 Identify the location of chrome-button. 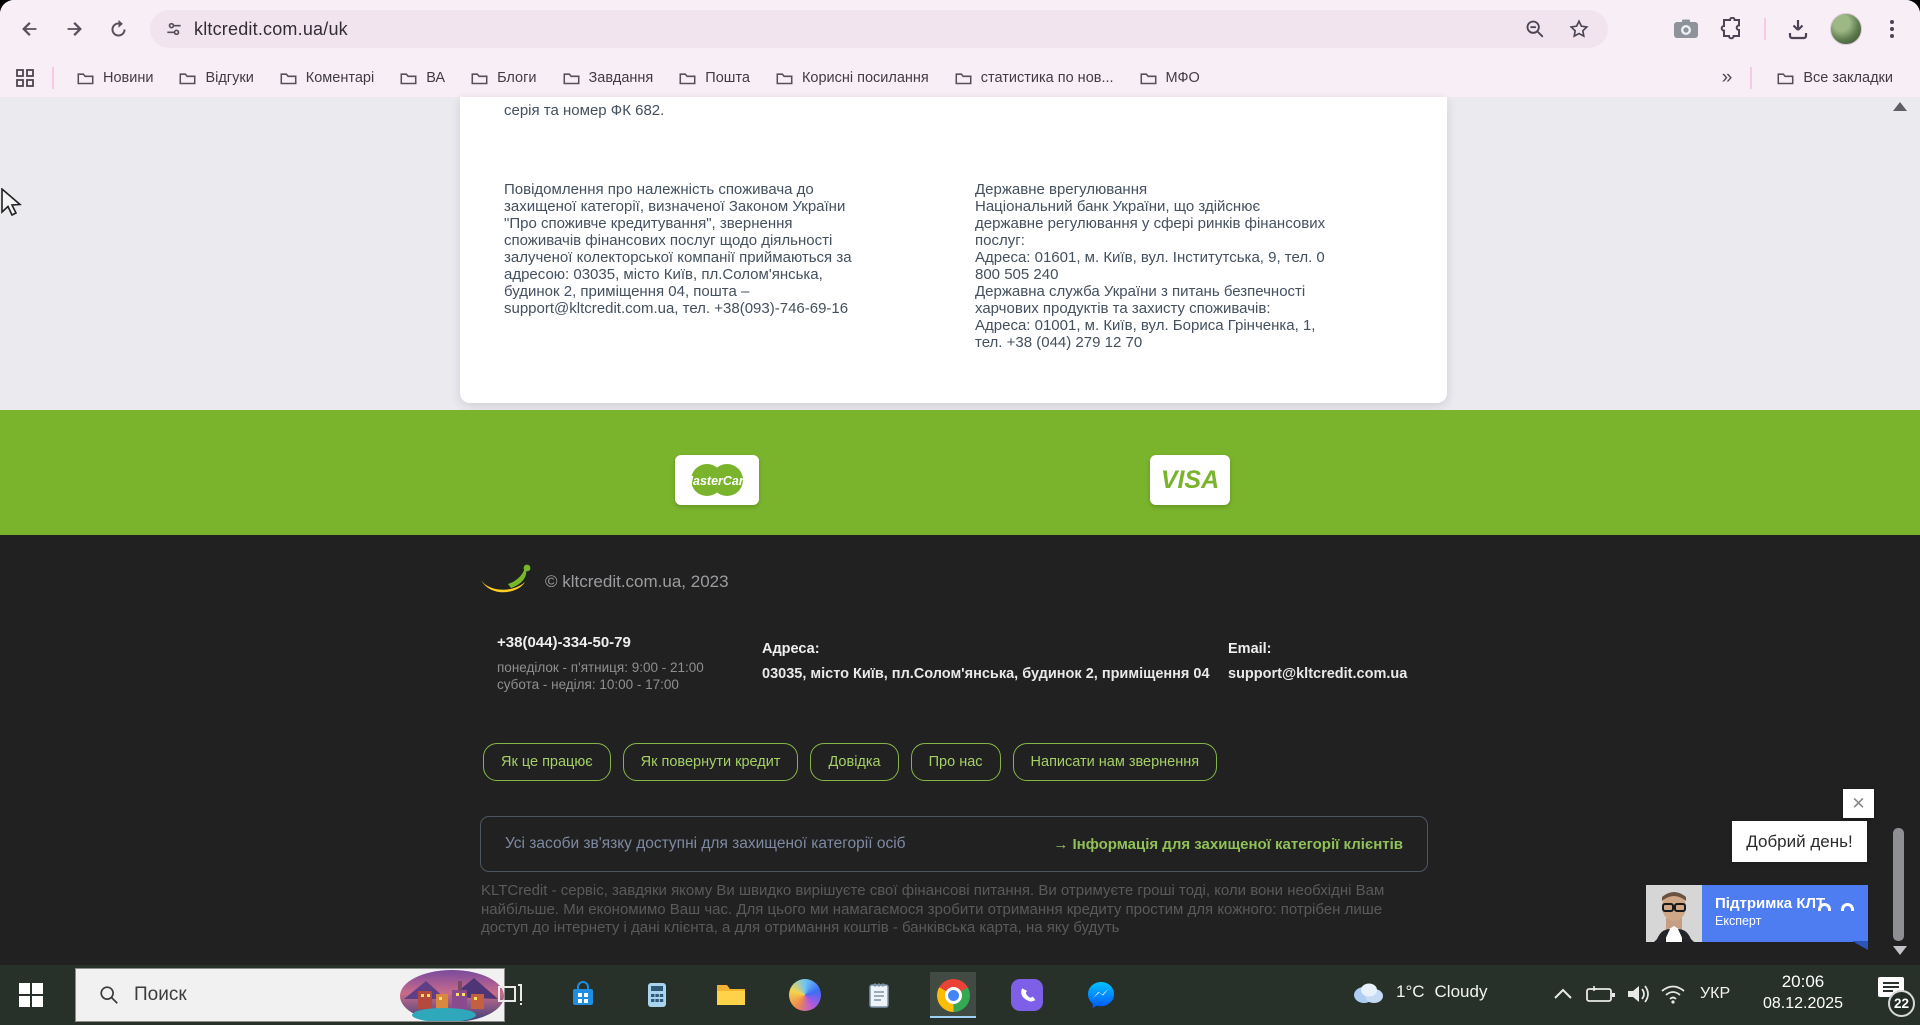
(953, 995).